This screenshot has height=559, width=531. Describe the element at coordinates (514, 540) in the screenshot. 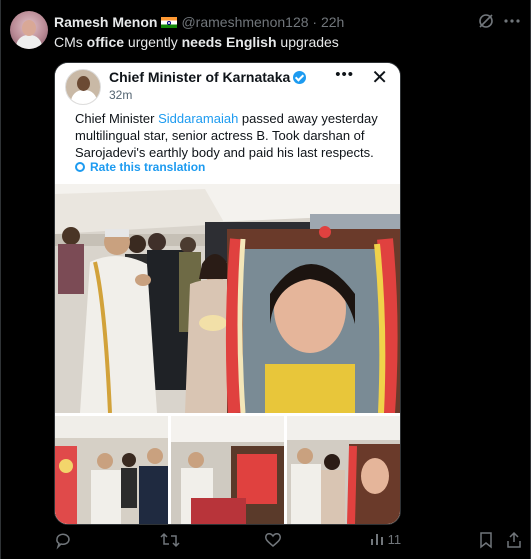

I see `share-icon` at that location.